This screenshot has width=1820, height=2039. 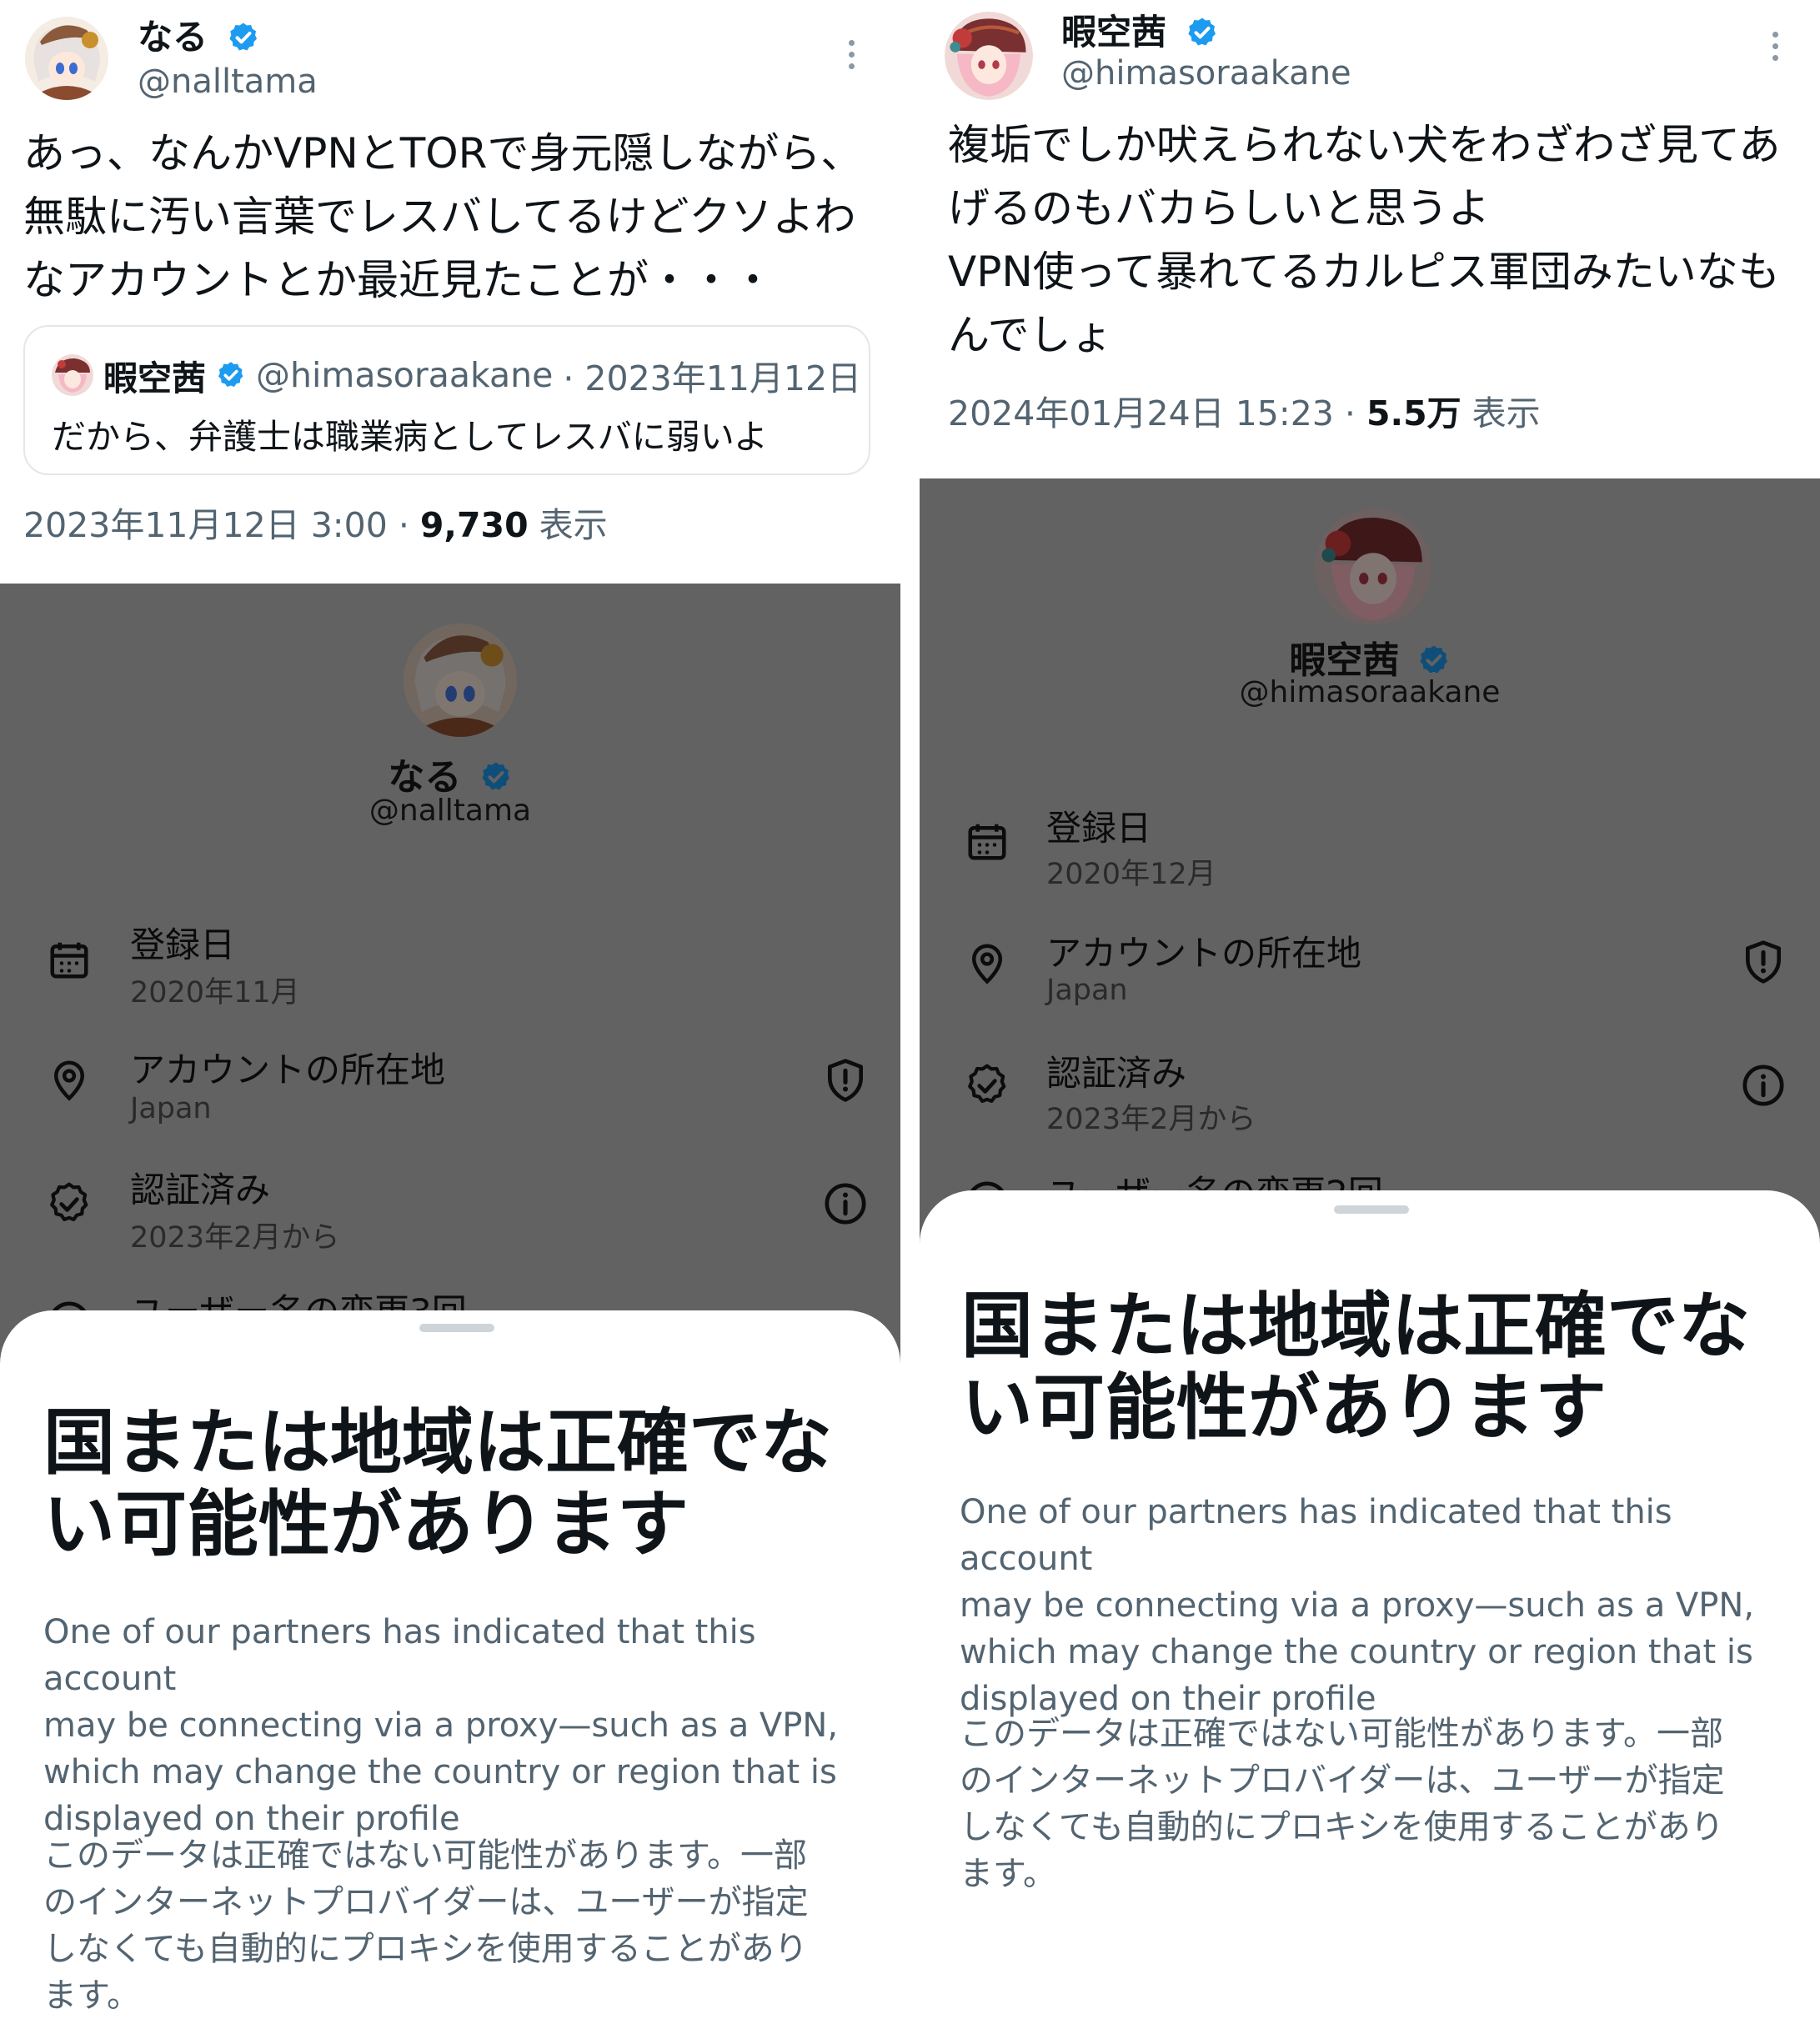 What do you see at coordinates (173, 37) in the screenshot?
I see `tweet-author-name-text: なる` at bounding box center [173, 37].